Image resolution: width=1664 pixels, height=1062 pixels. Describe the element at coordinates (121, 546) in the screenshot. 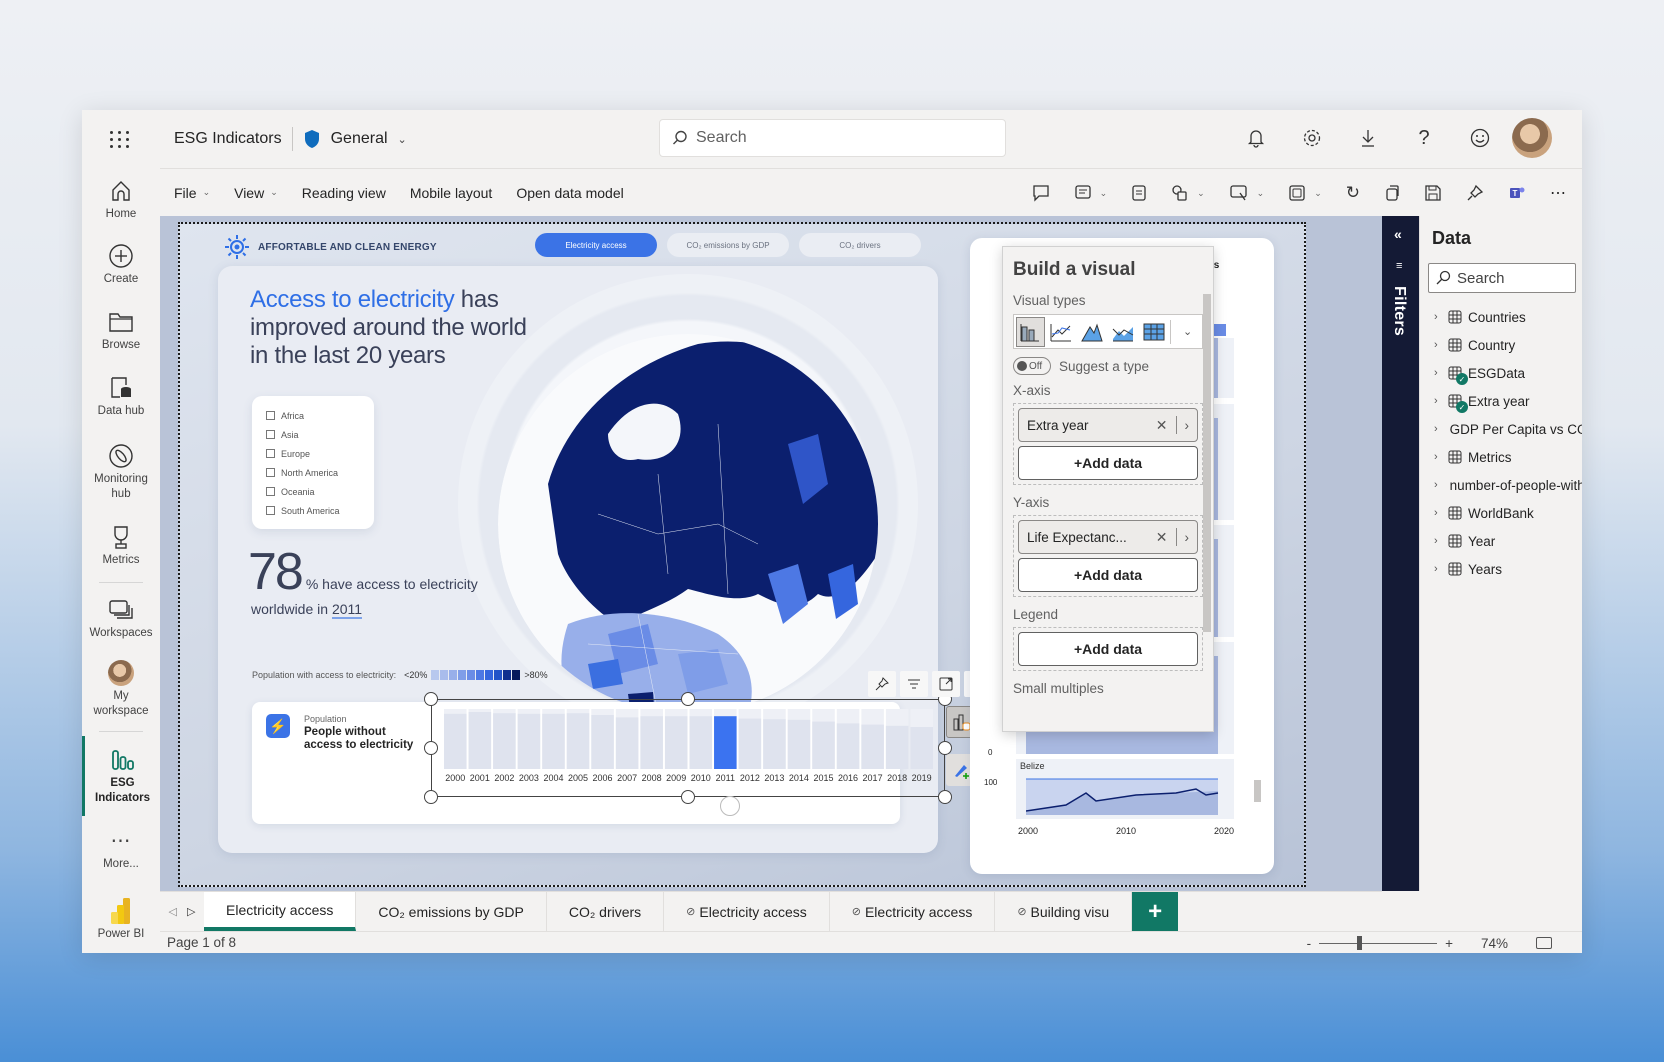

I see `nav-metrics: Metrics` at that location.